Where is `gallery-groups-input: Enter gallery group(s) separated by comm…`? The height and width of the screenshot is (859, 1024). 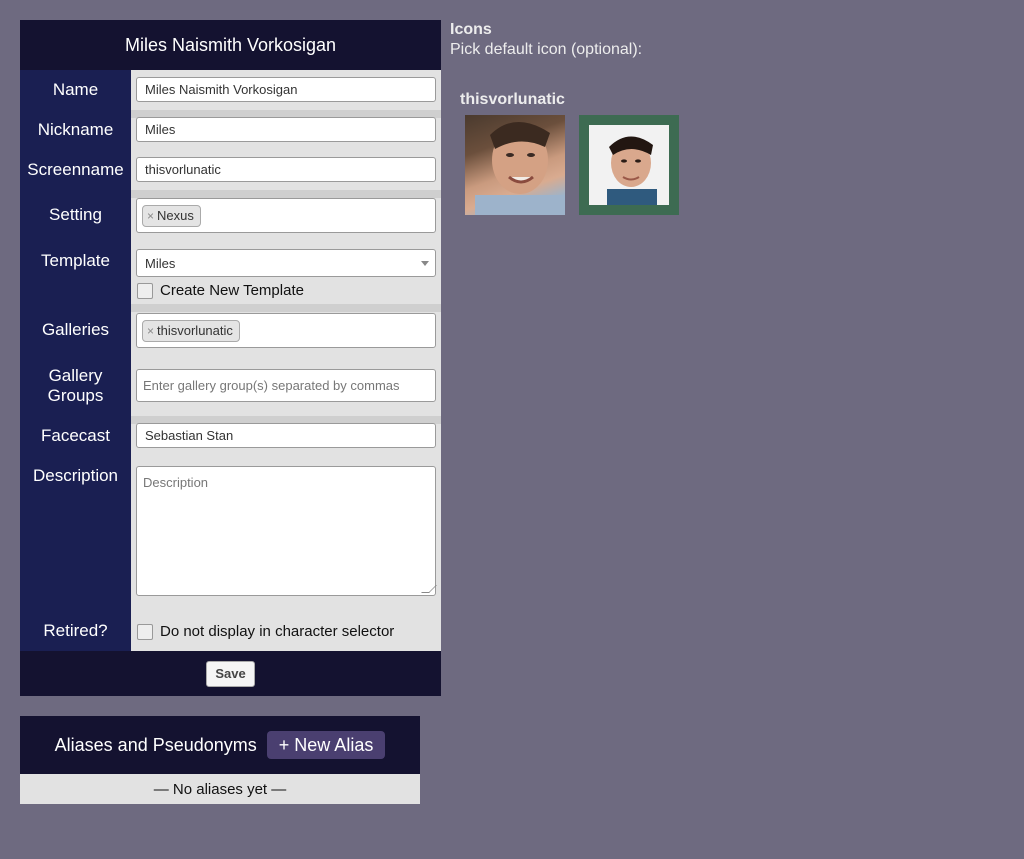 gallery-groups-input: Enter gallery group(s) separated by comm… is located at coordinates (286, 385).